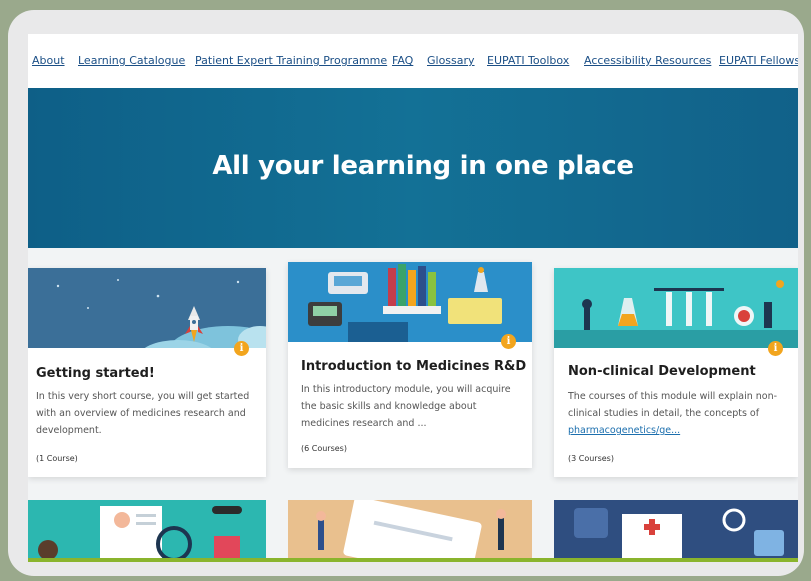 The height and width of the screenshot is (581, 811). Describe the element at coordinates (528, 60) in the screenshot. I see `nav-link-eupati-toolbox: EUPATI Toolbox` at that location.